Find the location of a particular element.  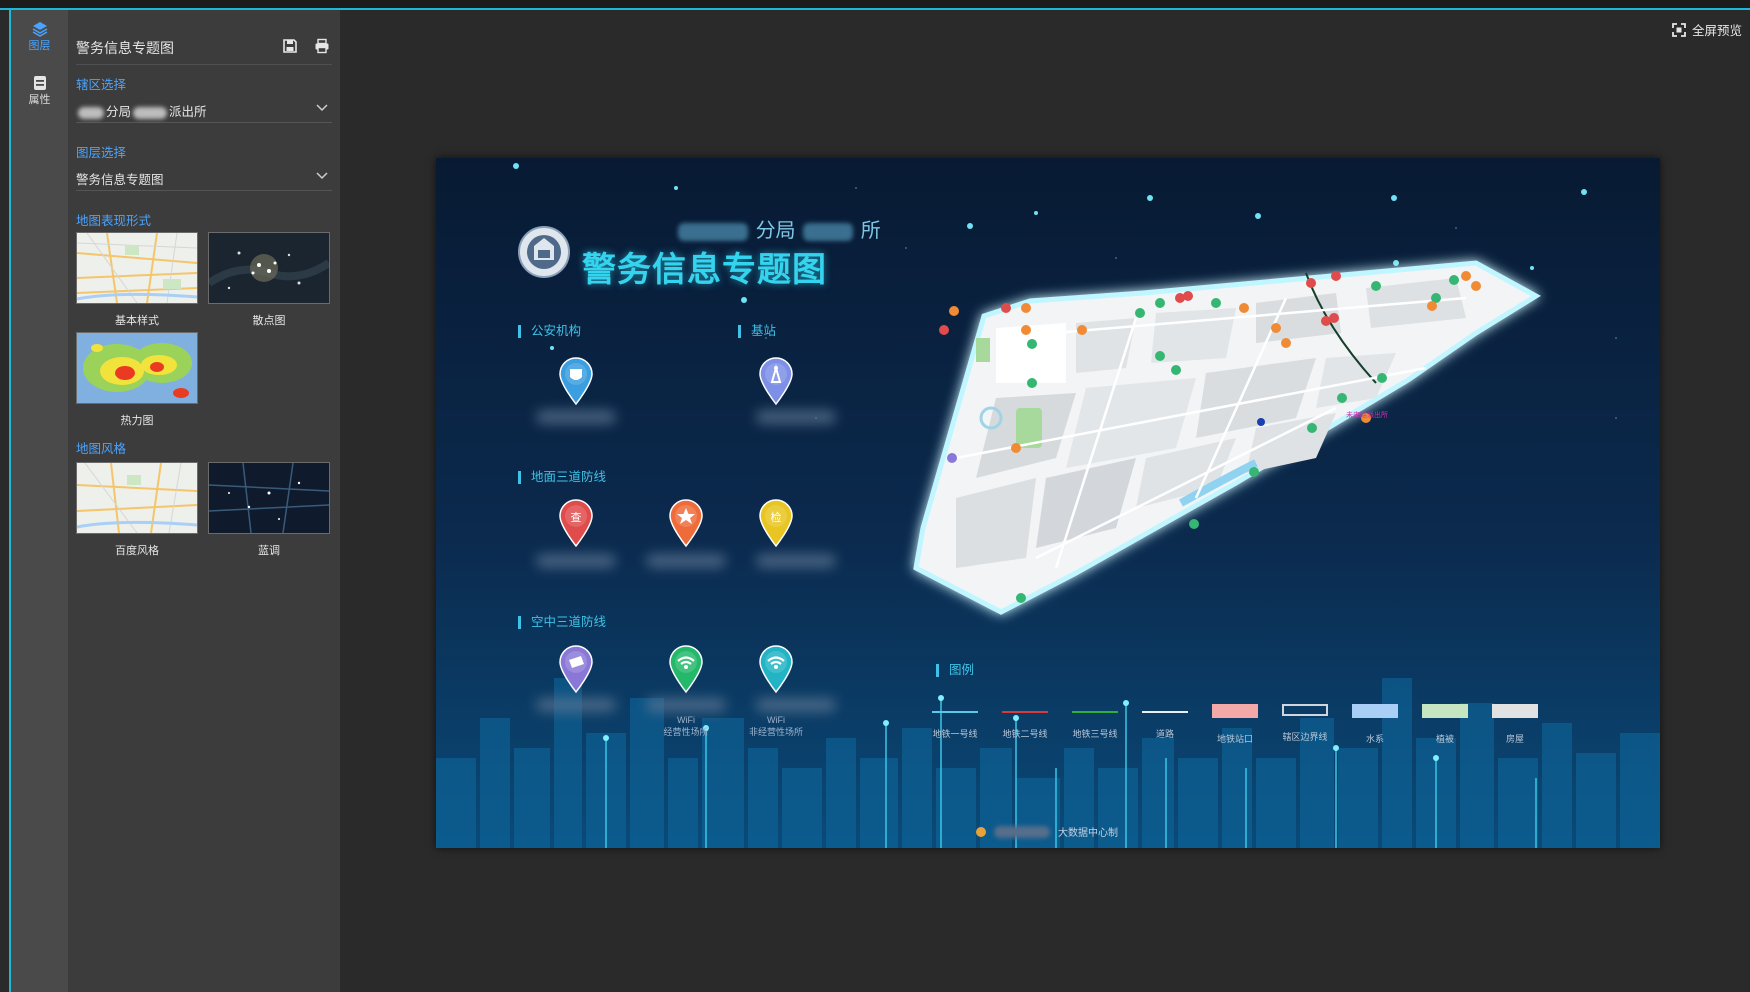

map-form-heatmap-label: 热力图 is located at coordinates (137, 421).